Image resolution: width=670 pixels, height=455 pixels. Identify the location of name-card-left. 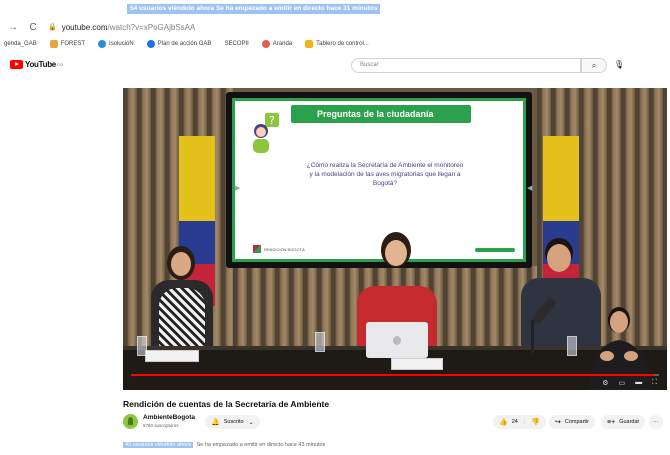
(172, 356).